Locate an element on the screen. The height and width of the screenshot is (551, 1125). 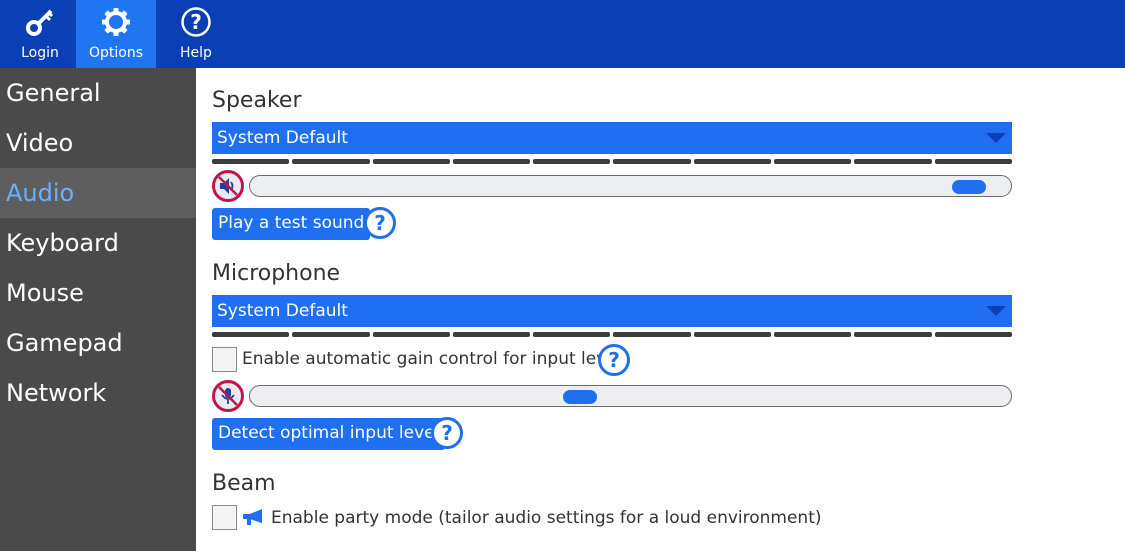
microphone-level-slider is located at coordinates (630, 396).